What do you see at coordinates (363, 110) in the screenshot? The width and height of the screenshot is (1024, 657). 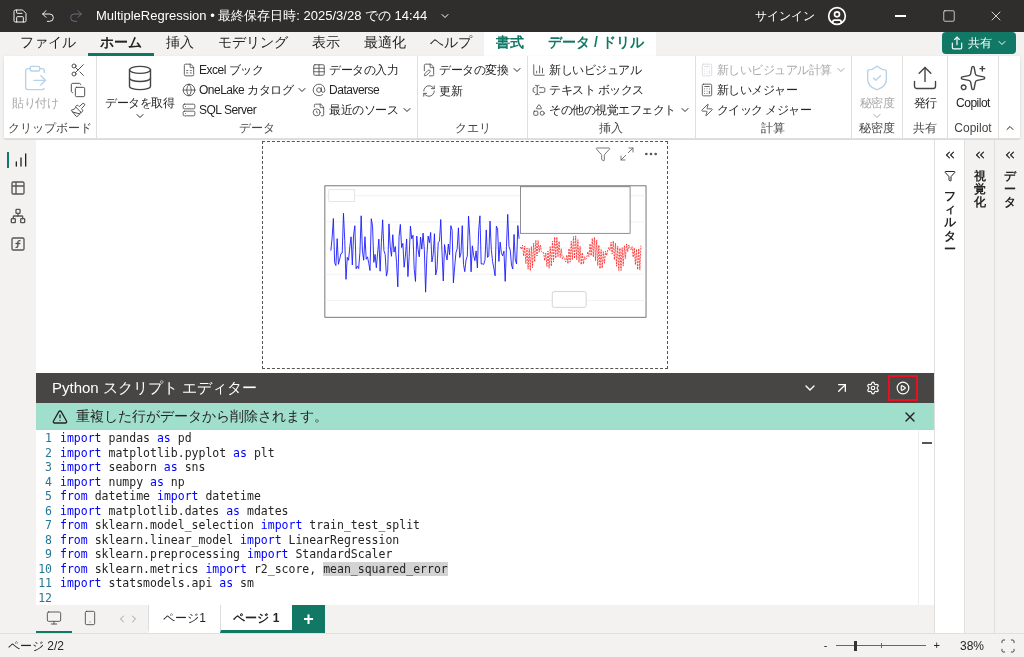 I see `ribbon-button: 最近のソース` at bounding box center [363, 110].